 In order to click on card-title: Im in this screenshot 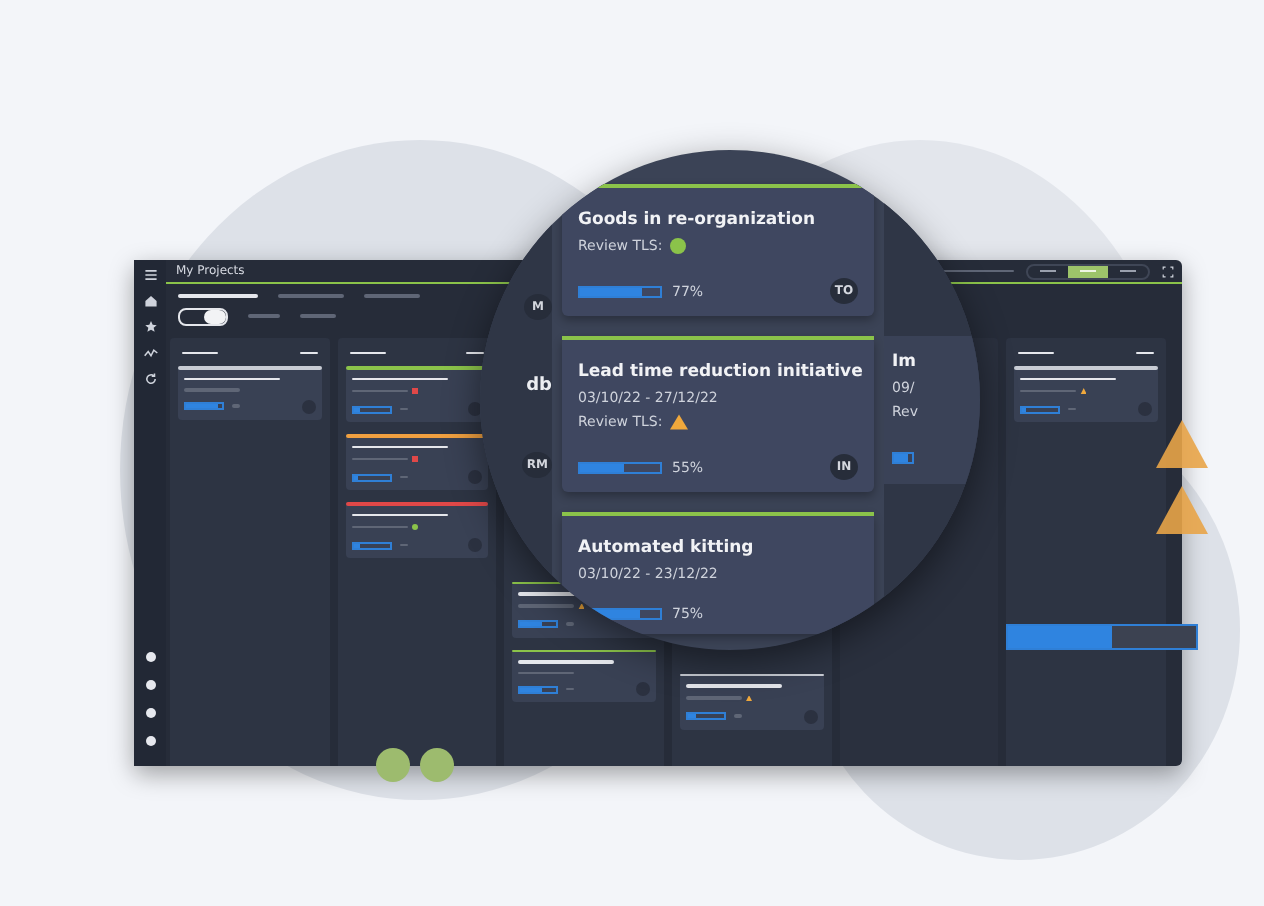, I will do `click(905, 362)`.